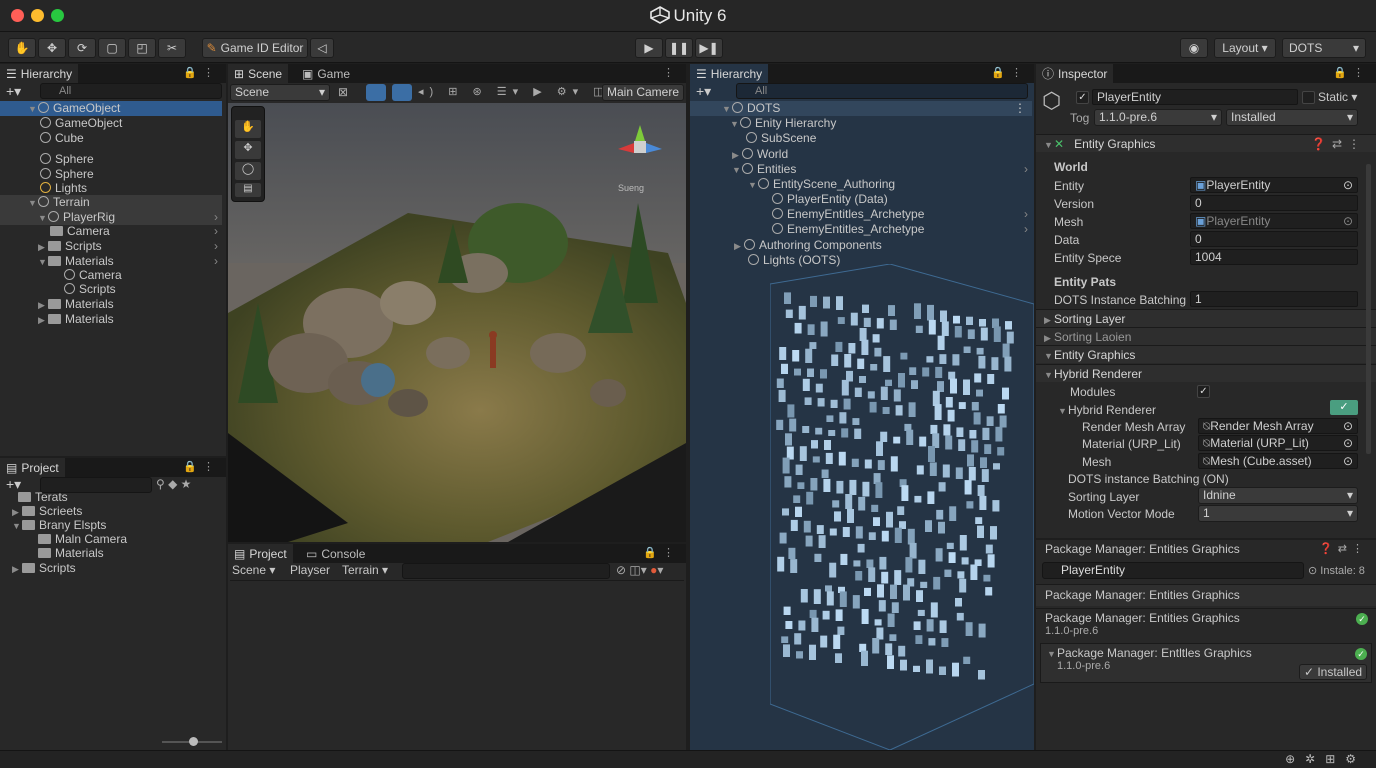 The height and width of the screenshot is (768, 1376). What do you see at coordinates (44, 568) in the screenshot?
I see `list-item: ▶ Scripts` at bounding box center [44, 568].